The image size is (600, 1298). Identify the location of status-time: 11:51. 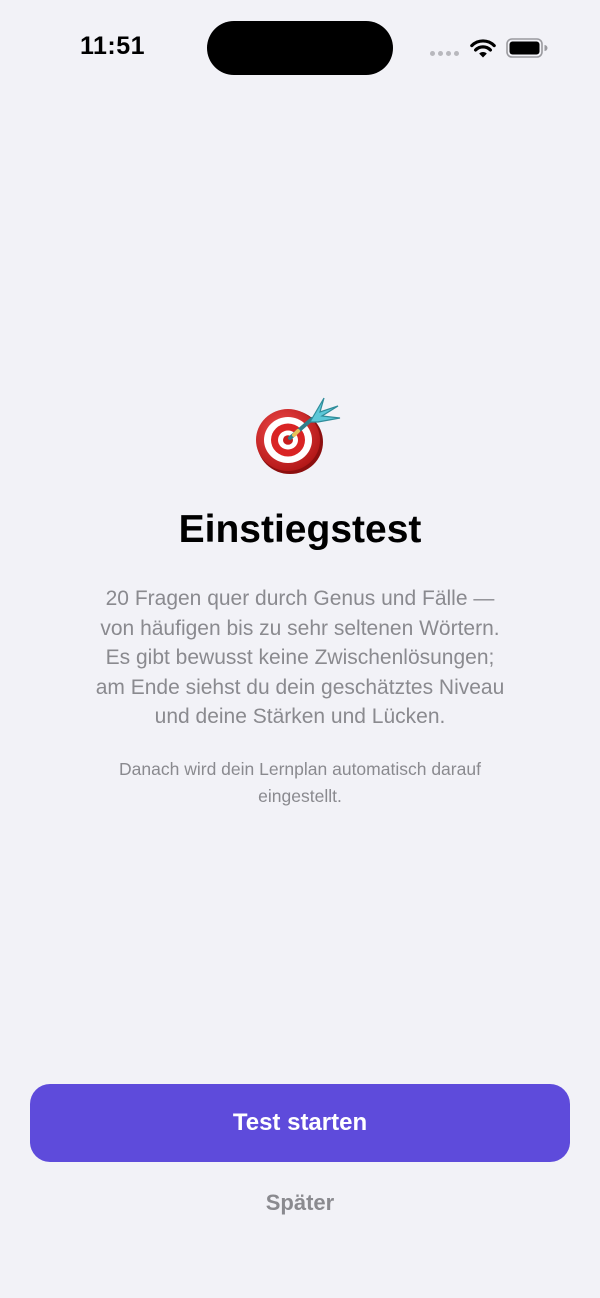
(113, 46).